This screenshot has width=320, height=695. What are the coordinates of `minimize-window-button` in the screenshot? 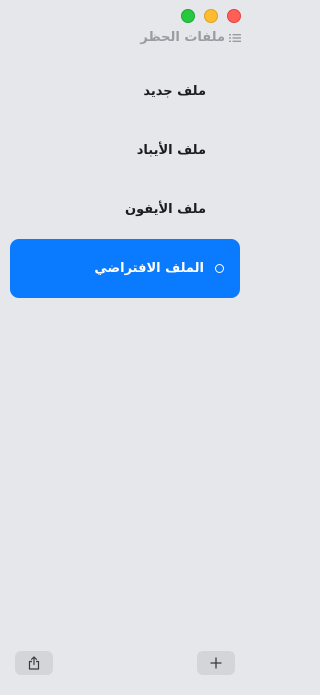 It's located at (211, 16).